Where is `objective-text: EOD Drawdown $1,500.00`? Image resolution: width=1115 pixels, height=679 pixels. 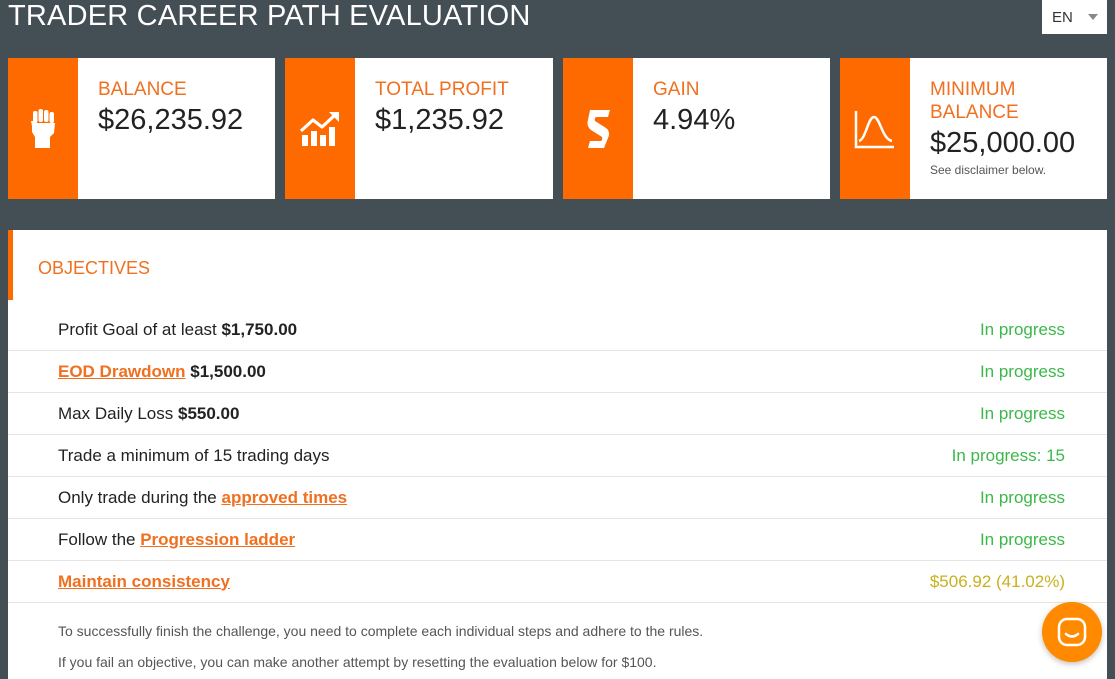 objective-text: EOD Drawdown $1,500.00 is located at coordinates (162, 371).